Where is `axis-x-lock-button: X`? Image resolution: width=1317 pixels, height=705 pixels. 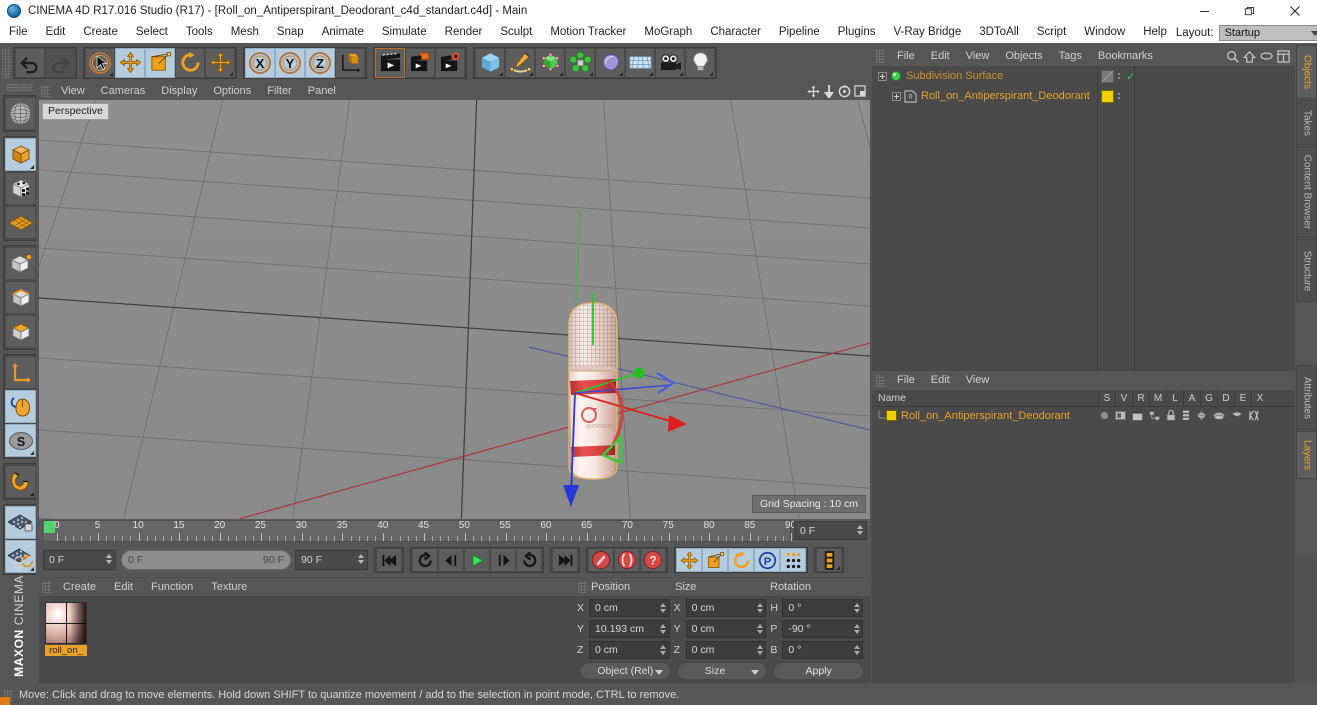
axis-x-lock-button: X is located at coordinates (260, 62).